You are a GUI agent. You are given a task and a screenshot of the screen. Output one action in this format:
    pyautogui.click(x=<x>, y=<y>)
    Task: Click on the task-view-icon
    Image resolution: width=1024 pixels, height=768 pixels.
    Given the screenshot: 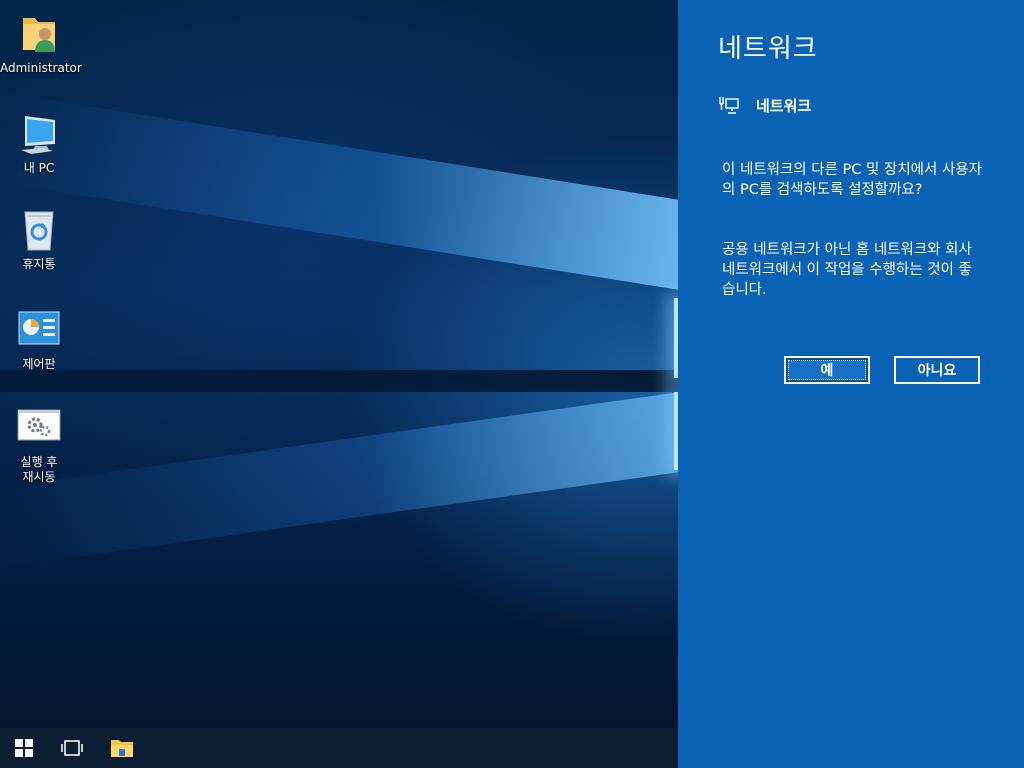 What is the action you would take?
    pyautogui.click(x=72, y=748)
    